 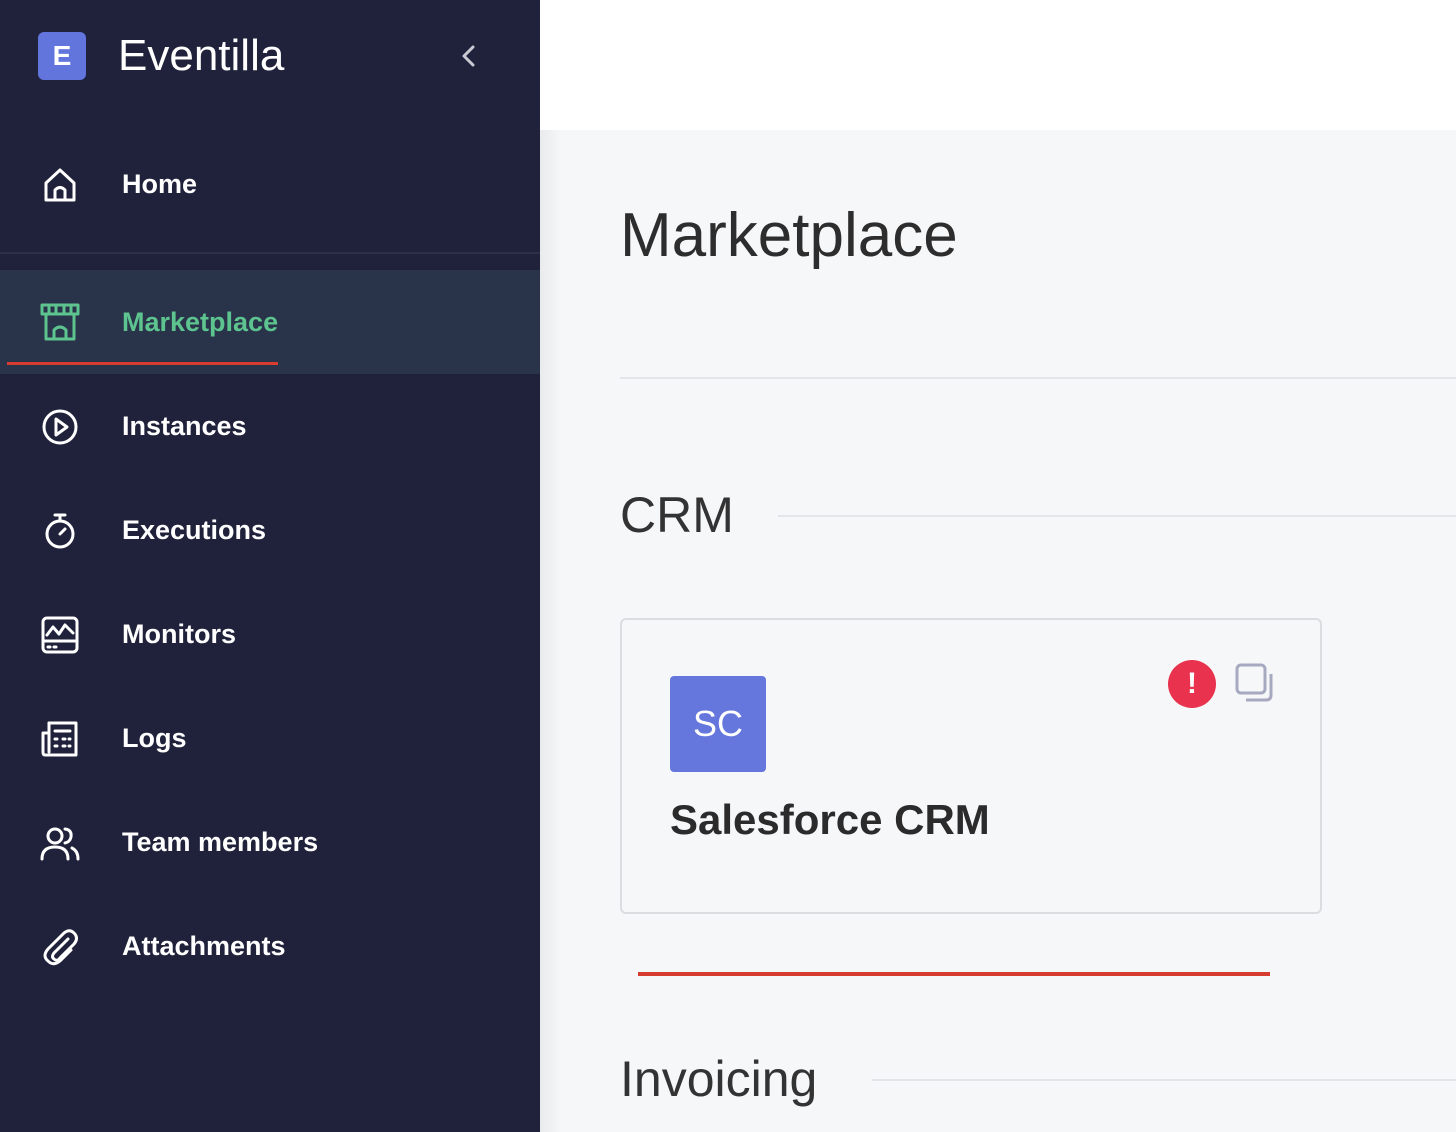 What do you see at coordinates (60, 427) in the screenshot?
I see `play-circle-icon` at bounding box center [60, 427].